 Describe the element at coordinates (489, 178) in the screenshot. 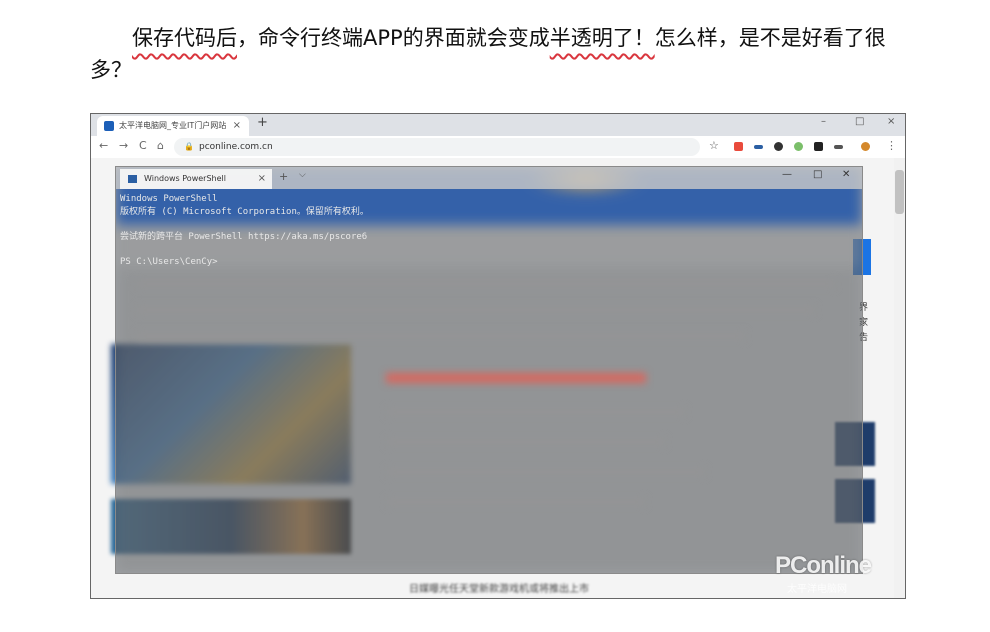

I see `powershell-titlebar: Windows PowerShell × + ⌵ — □ ✕` at that location.